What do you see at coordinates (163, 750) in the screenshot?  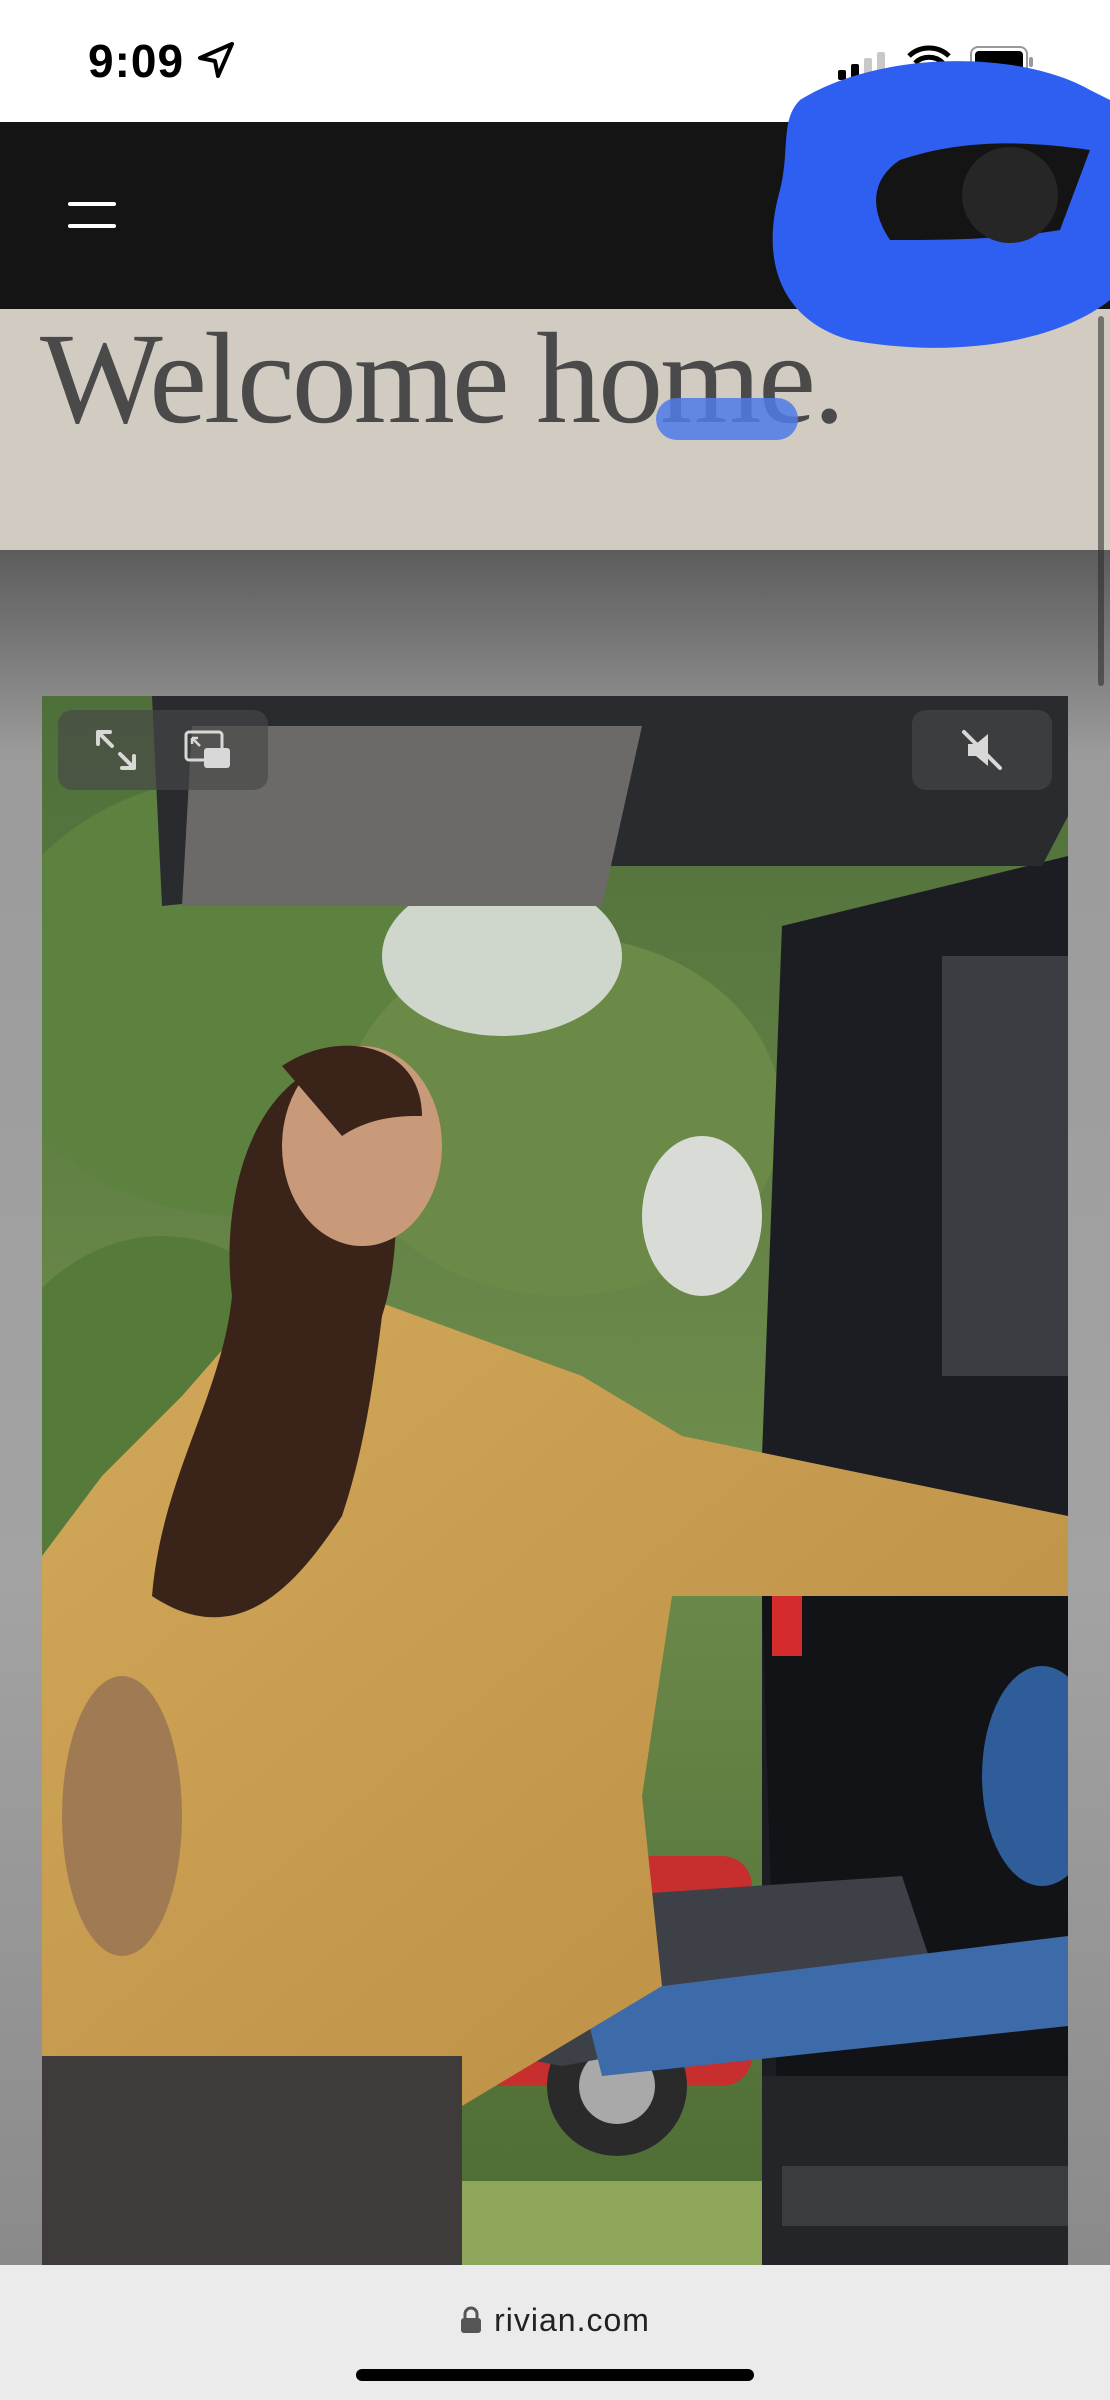 I see `video-controls-group` at bounding box center [163, 750].